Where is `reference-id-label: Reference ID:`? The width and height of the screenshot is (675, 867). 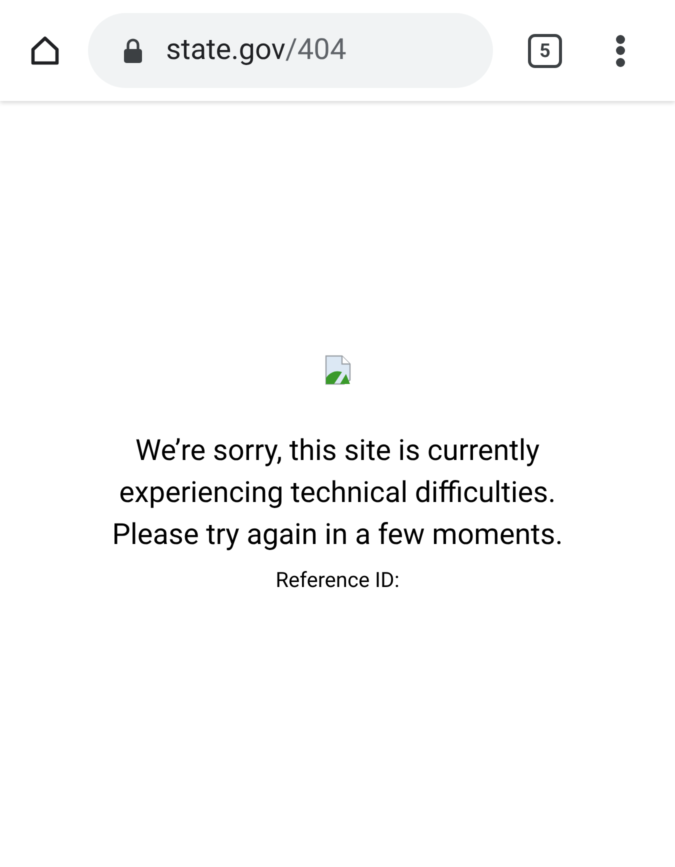 reference-id-label: Reference ID: is located at coordinates (338, 581).